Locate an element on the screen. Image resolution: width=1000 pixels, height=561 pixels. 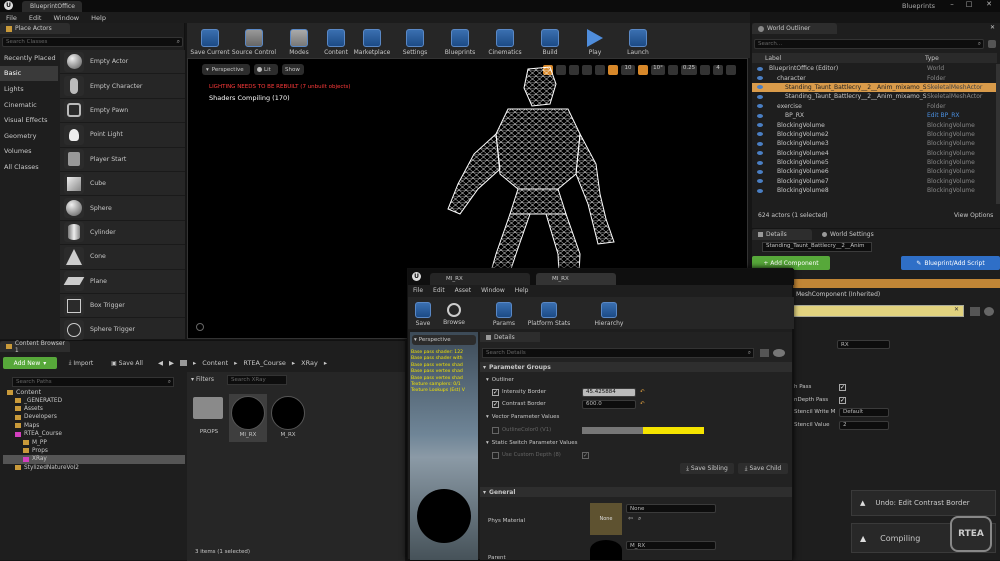
actor-sphere: Sphere is located at coordinates (122, 208).